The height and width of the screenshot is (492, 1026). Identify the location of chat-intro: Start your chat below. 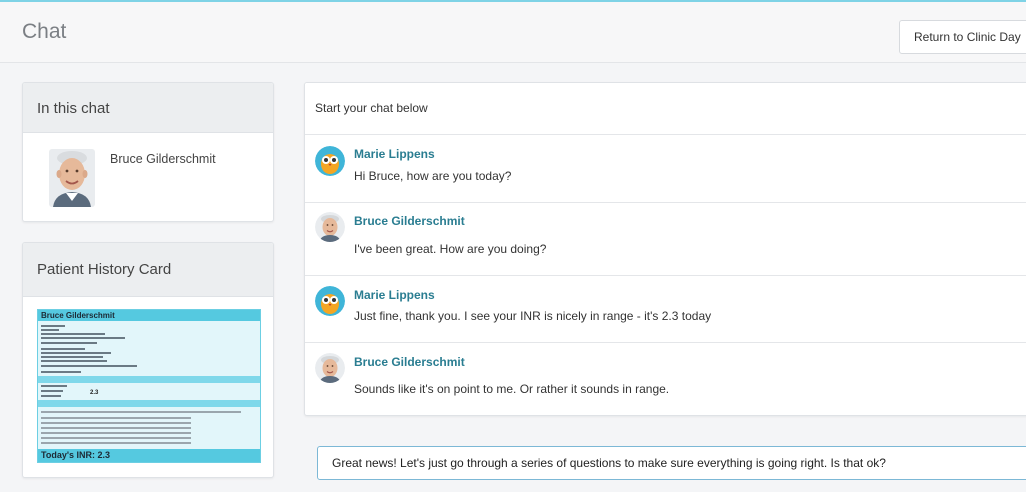
(665, 109).